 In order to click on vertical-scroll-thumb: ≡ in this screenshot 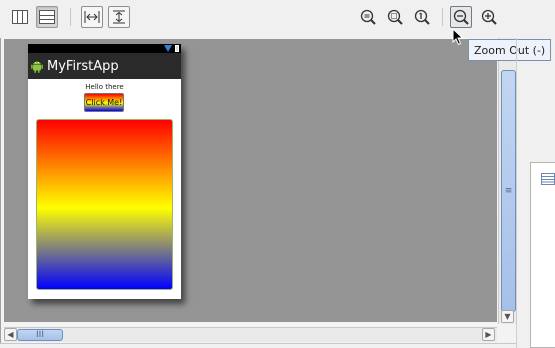, I will do `click(508, 191)`.